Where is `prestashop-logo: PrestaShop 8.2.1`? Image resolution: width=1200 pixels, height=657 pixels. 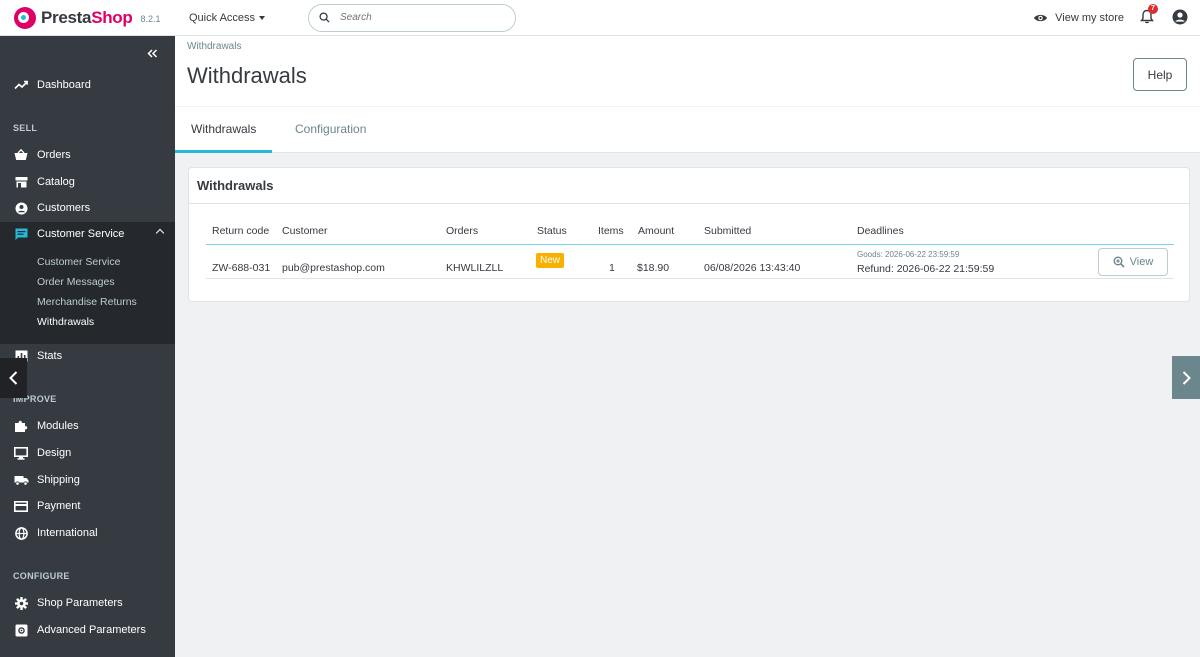 prestashop-logo: PrestaShop 8.2.1 is located at coordinates (96, 17).